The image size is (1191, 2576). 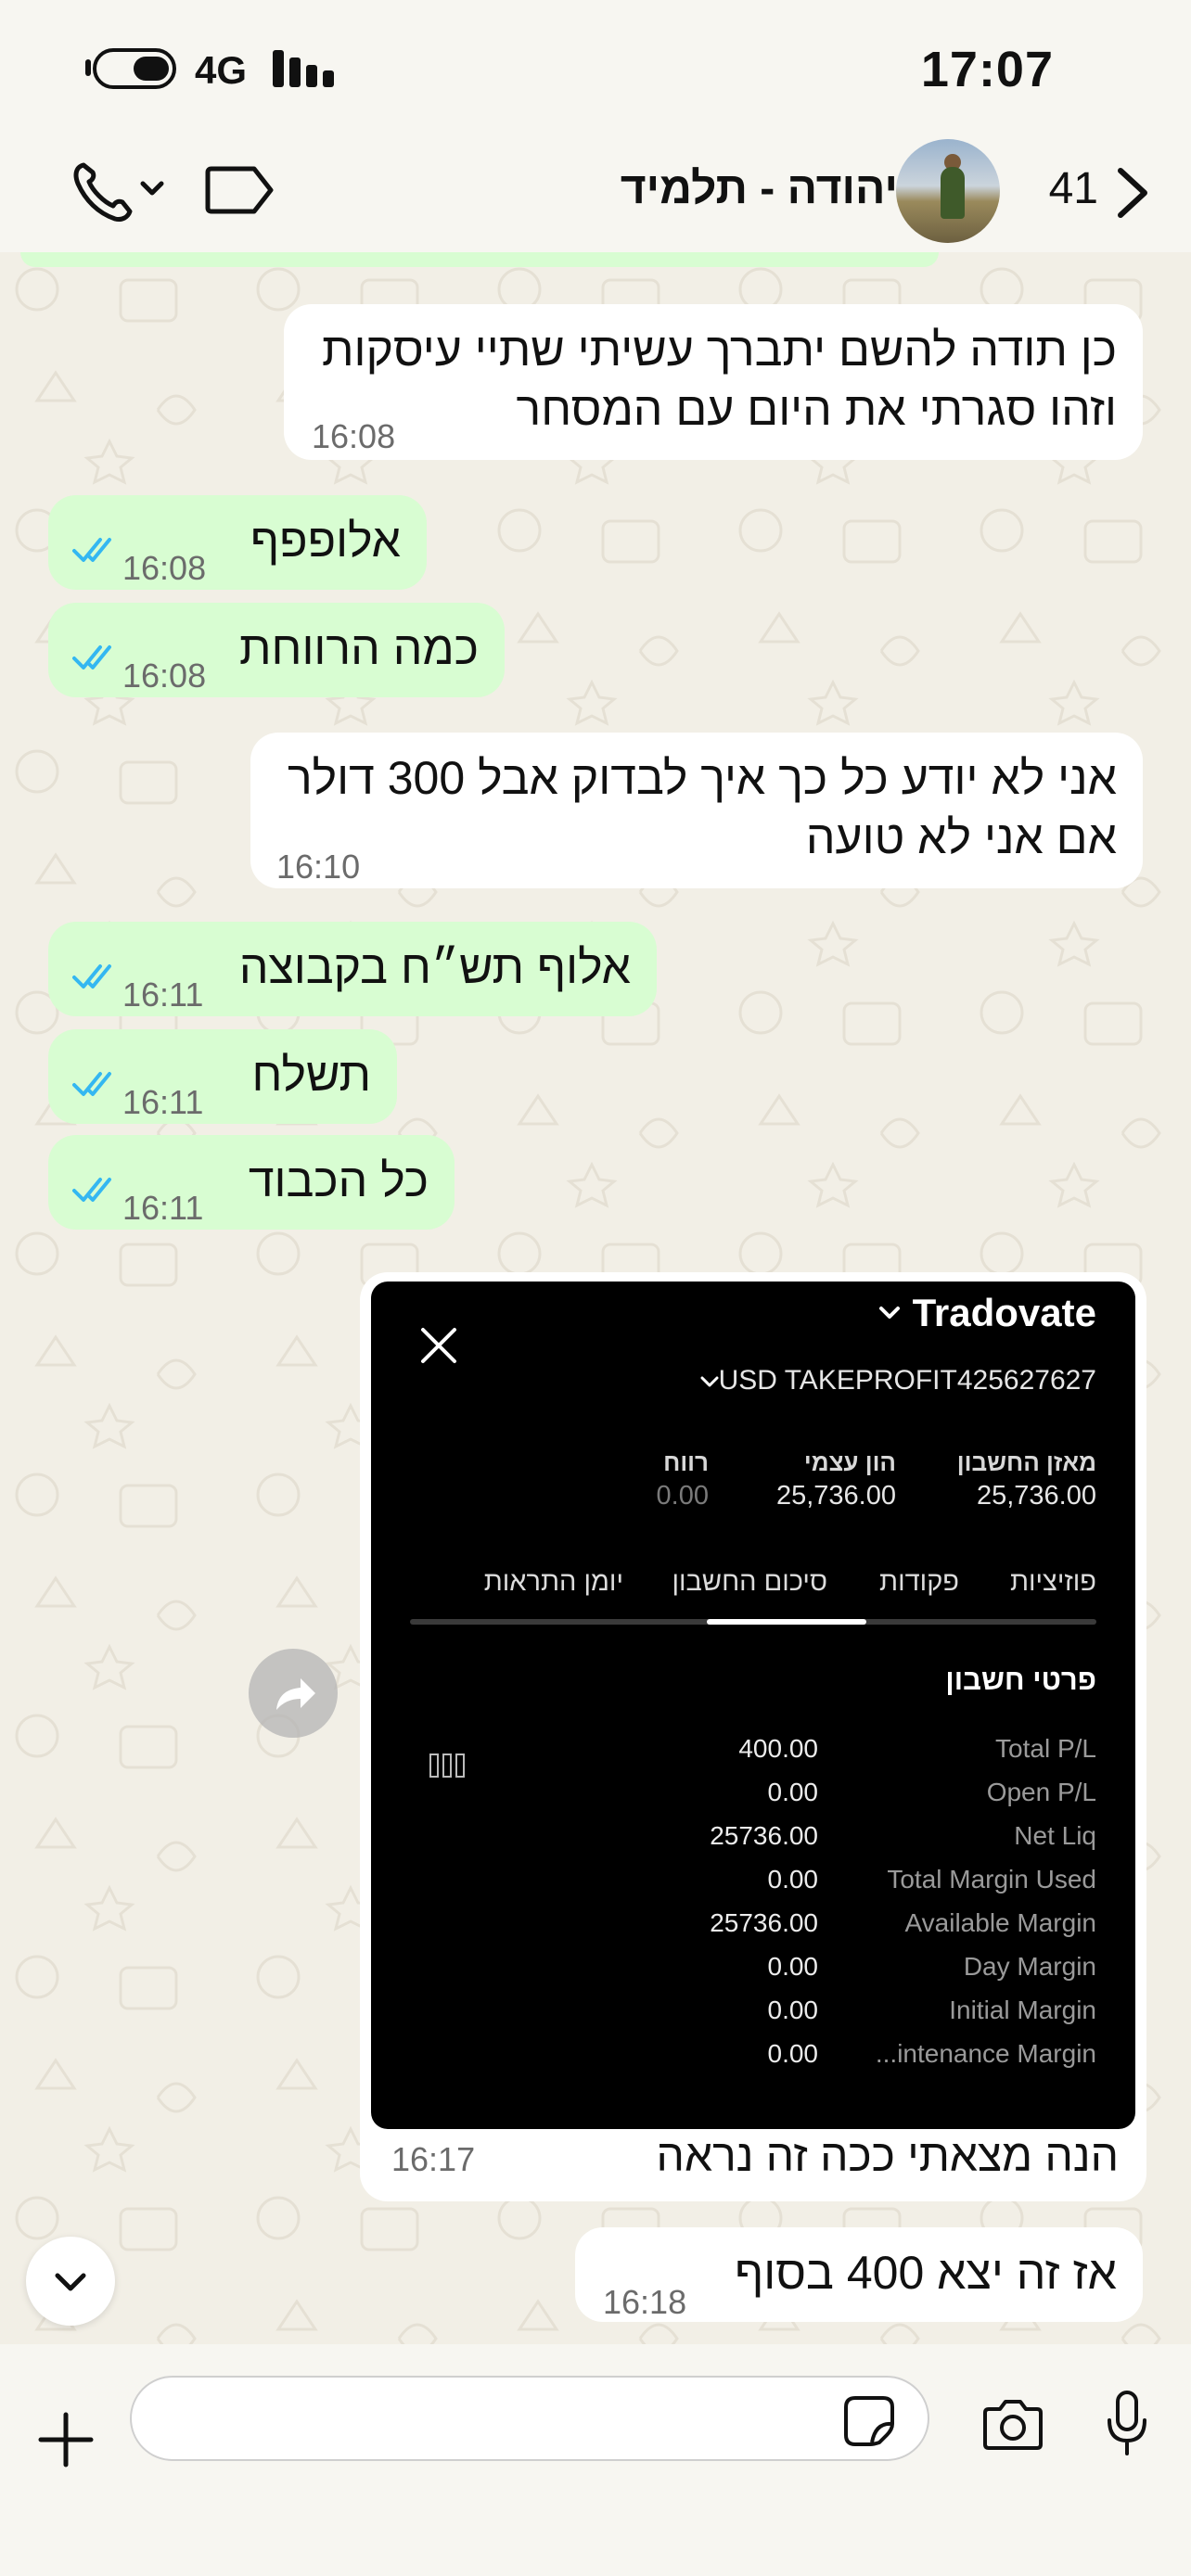 I want to click on detail-row: Available Margin 25736.00, so click(x=753, y=1930).